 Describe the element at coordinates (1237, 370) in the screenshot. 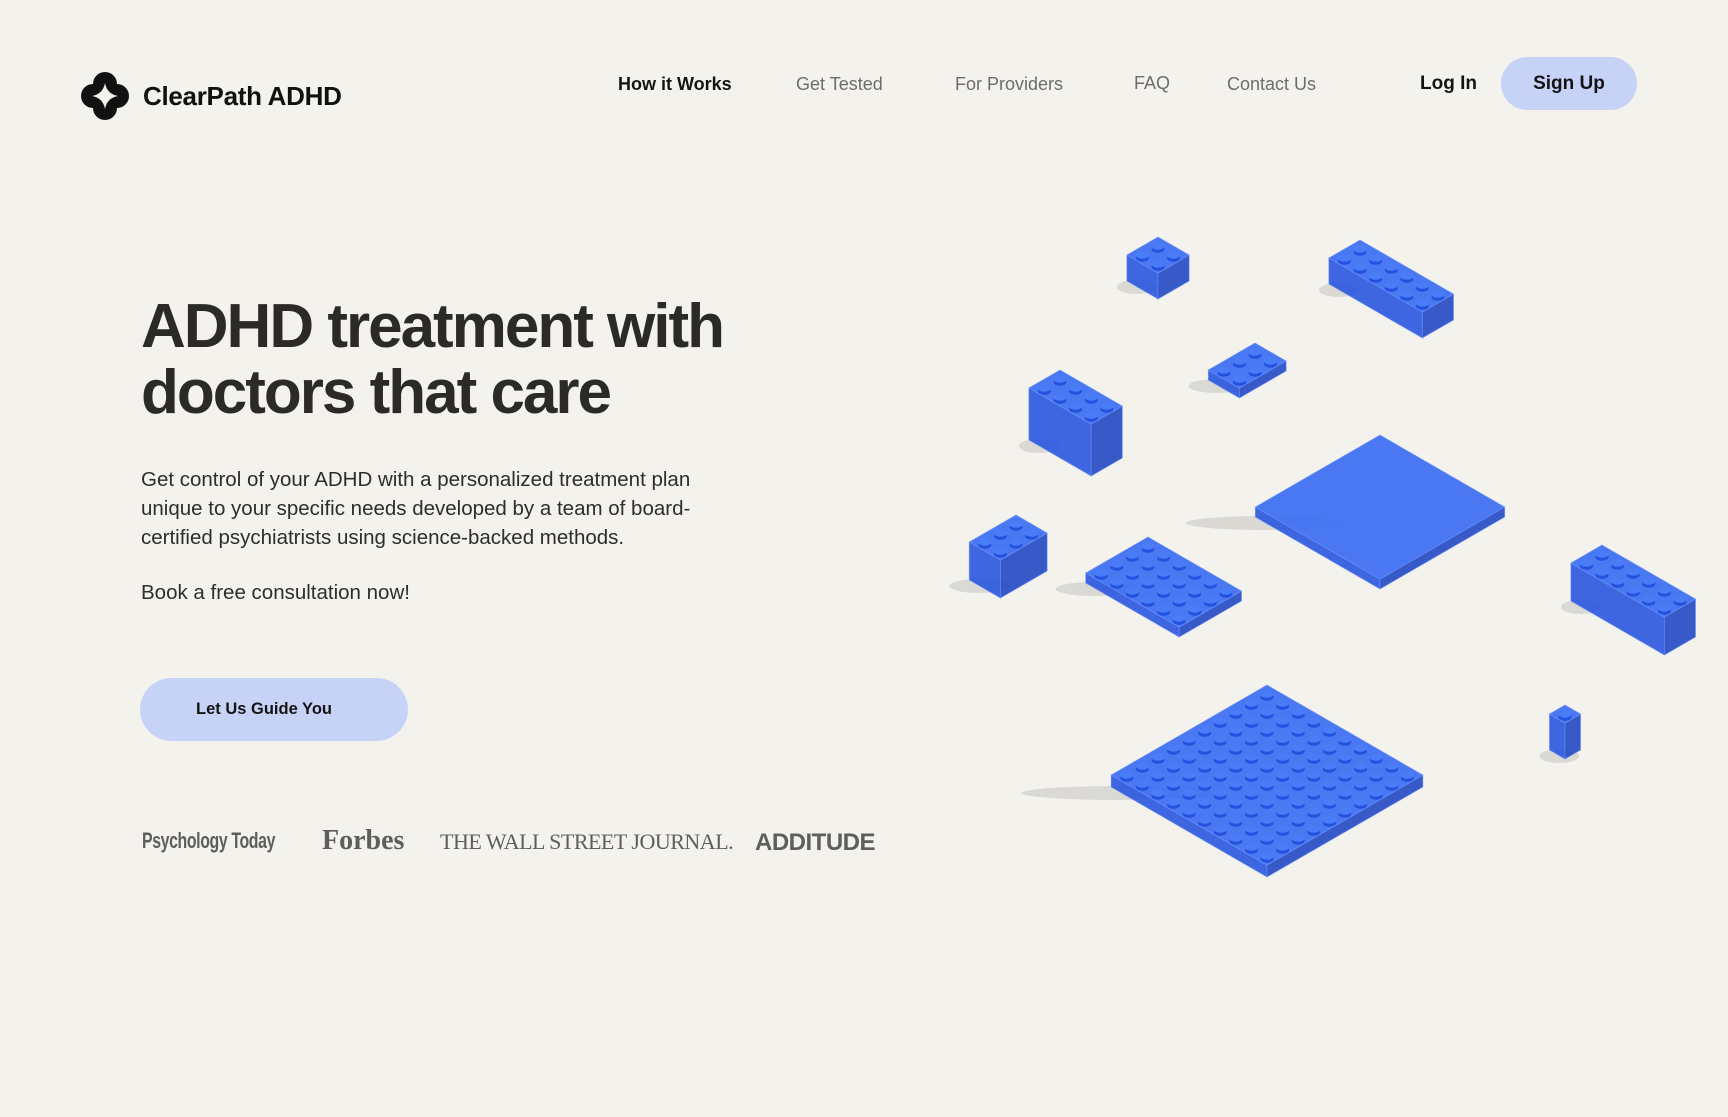

I see `plate-2x3` at that location.